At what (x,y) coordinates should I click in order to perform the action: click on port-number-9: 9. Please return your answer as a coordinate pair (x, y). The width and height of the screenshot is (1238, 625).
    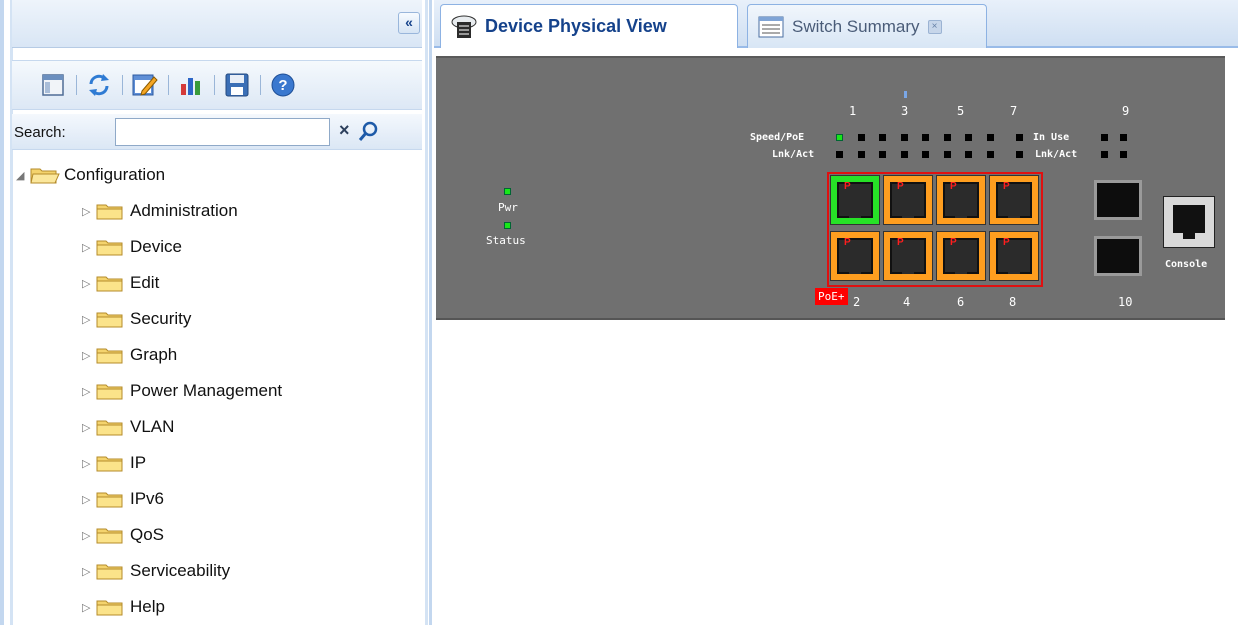
    Looking at the image, I should click on (1126, 111).